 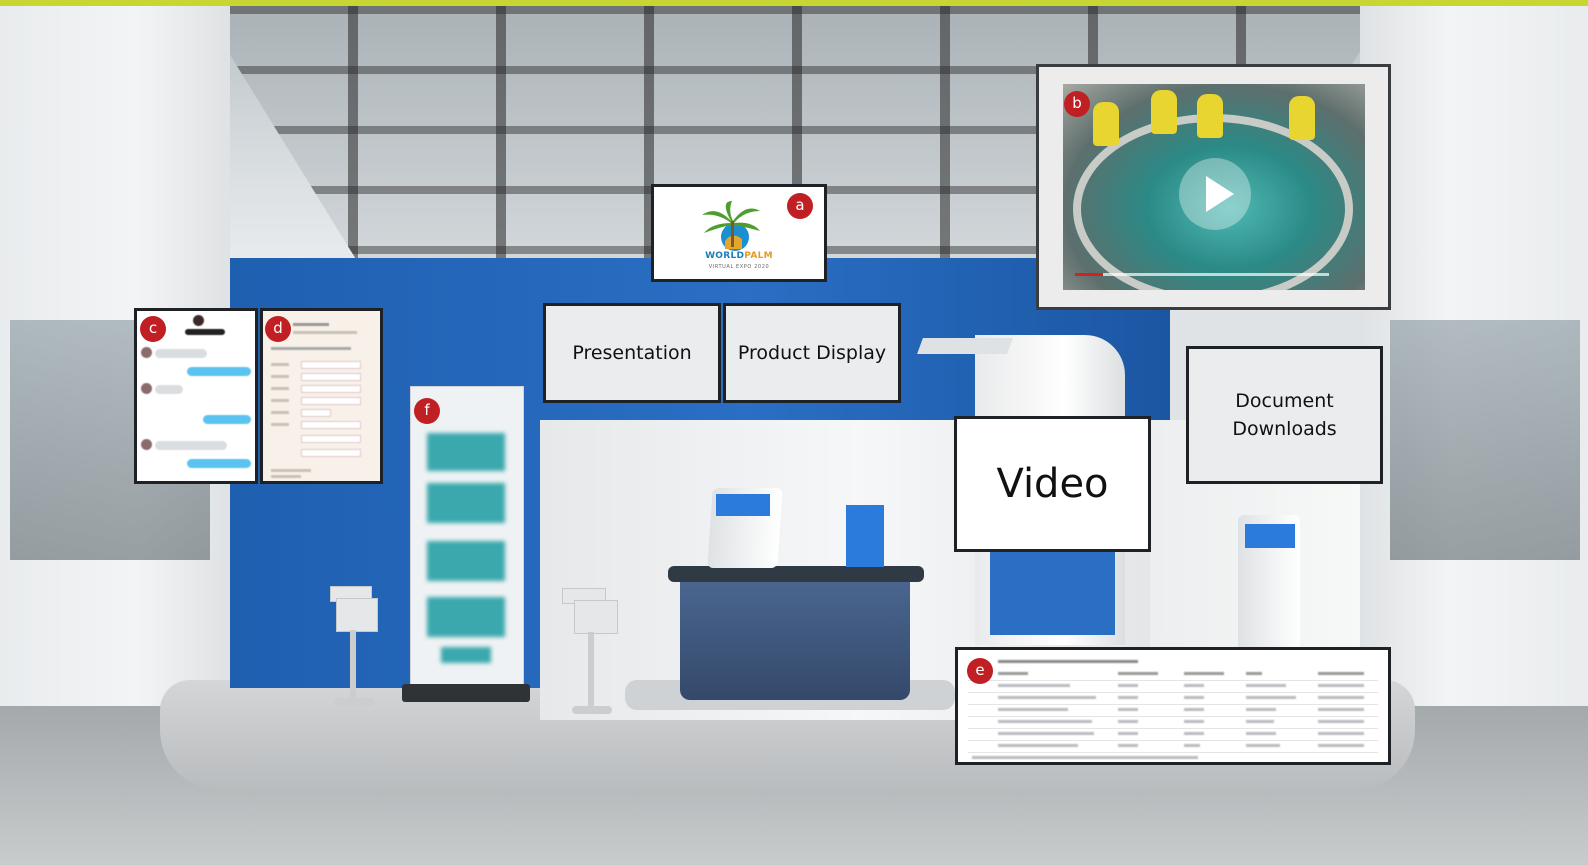 I want to click on video-progress-fill, so click(x=1089, y=274).